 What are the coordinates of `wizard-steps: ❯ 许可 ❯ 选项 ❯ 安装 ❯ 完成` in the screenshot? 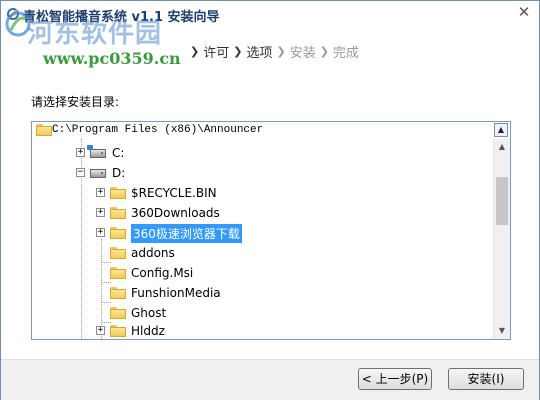 It's located at (276, 52).